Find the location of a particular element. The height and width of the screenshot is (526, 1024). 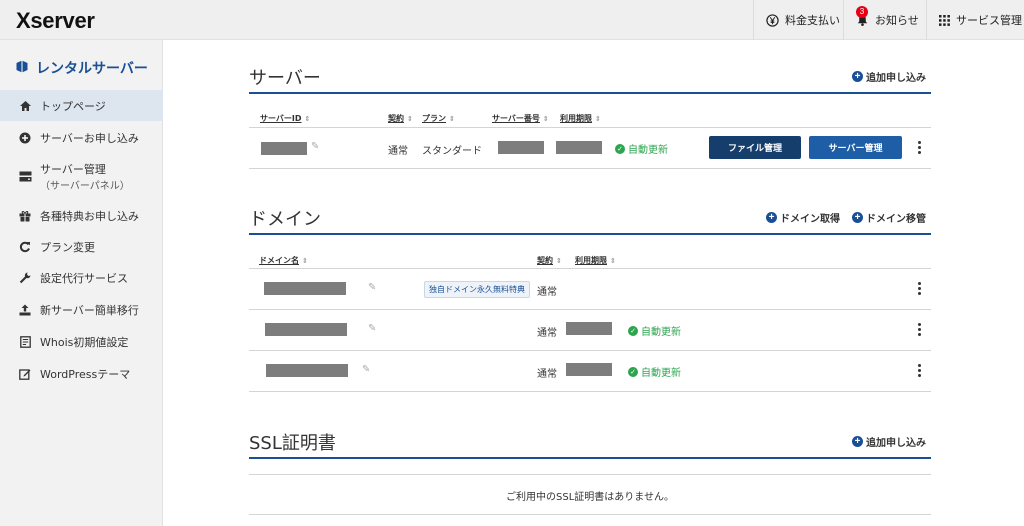

col-server-id: サーバーID ⇕ is located at coordinates (285, 118).